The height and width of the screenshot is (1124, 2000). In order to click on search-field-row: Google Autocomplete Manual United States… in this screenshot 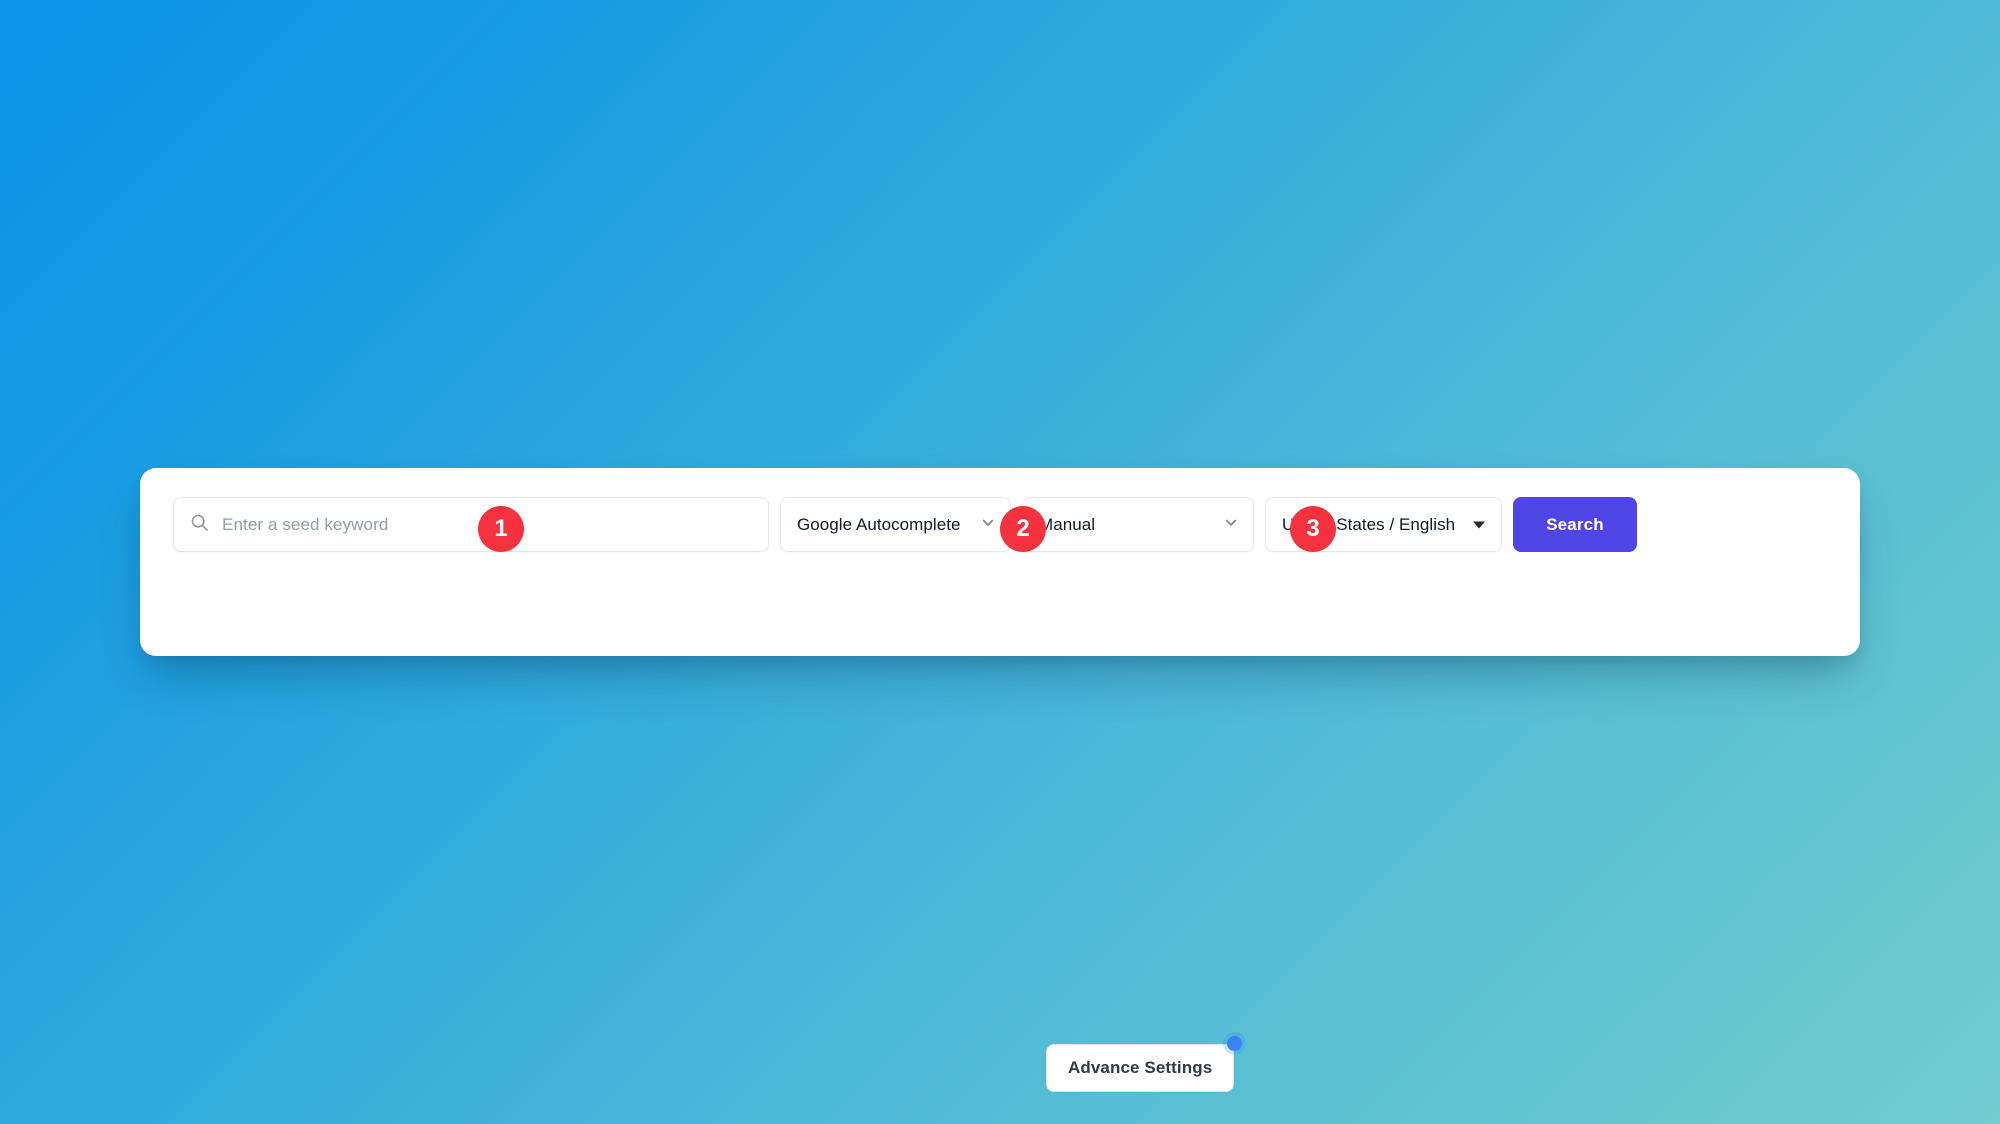, I will do `click(905, 524)`.